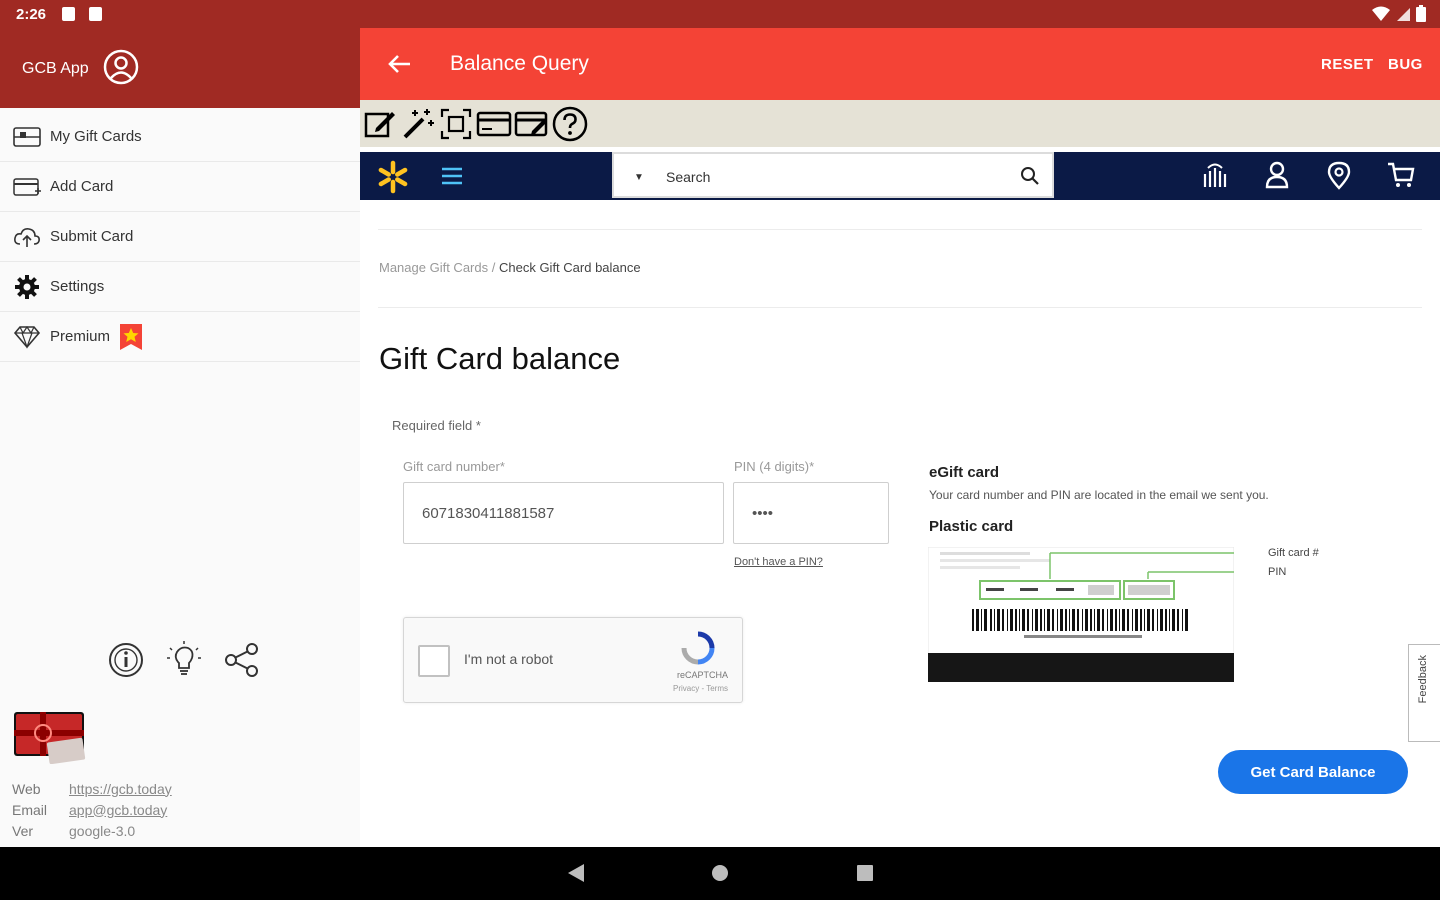 The image size is (1440, 900). What do you see at coordinates (418, 124) in the screenshot?
I see `magic-wand-icon` at bounding box center [418, 124].